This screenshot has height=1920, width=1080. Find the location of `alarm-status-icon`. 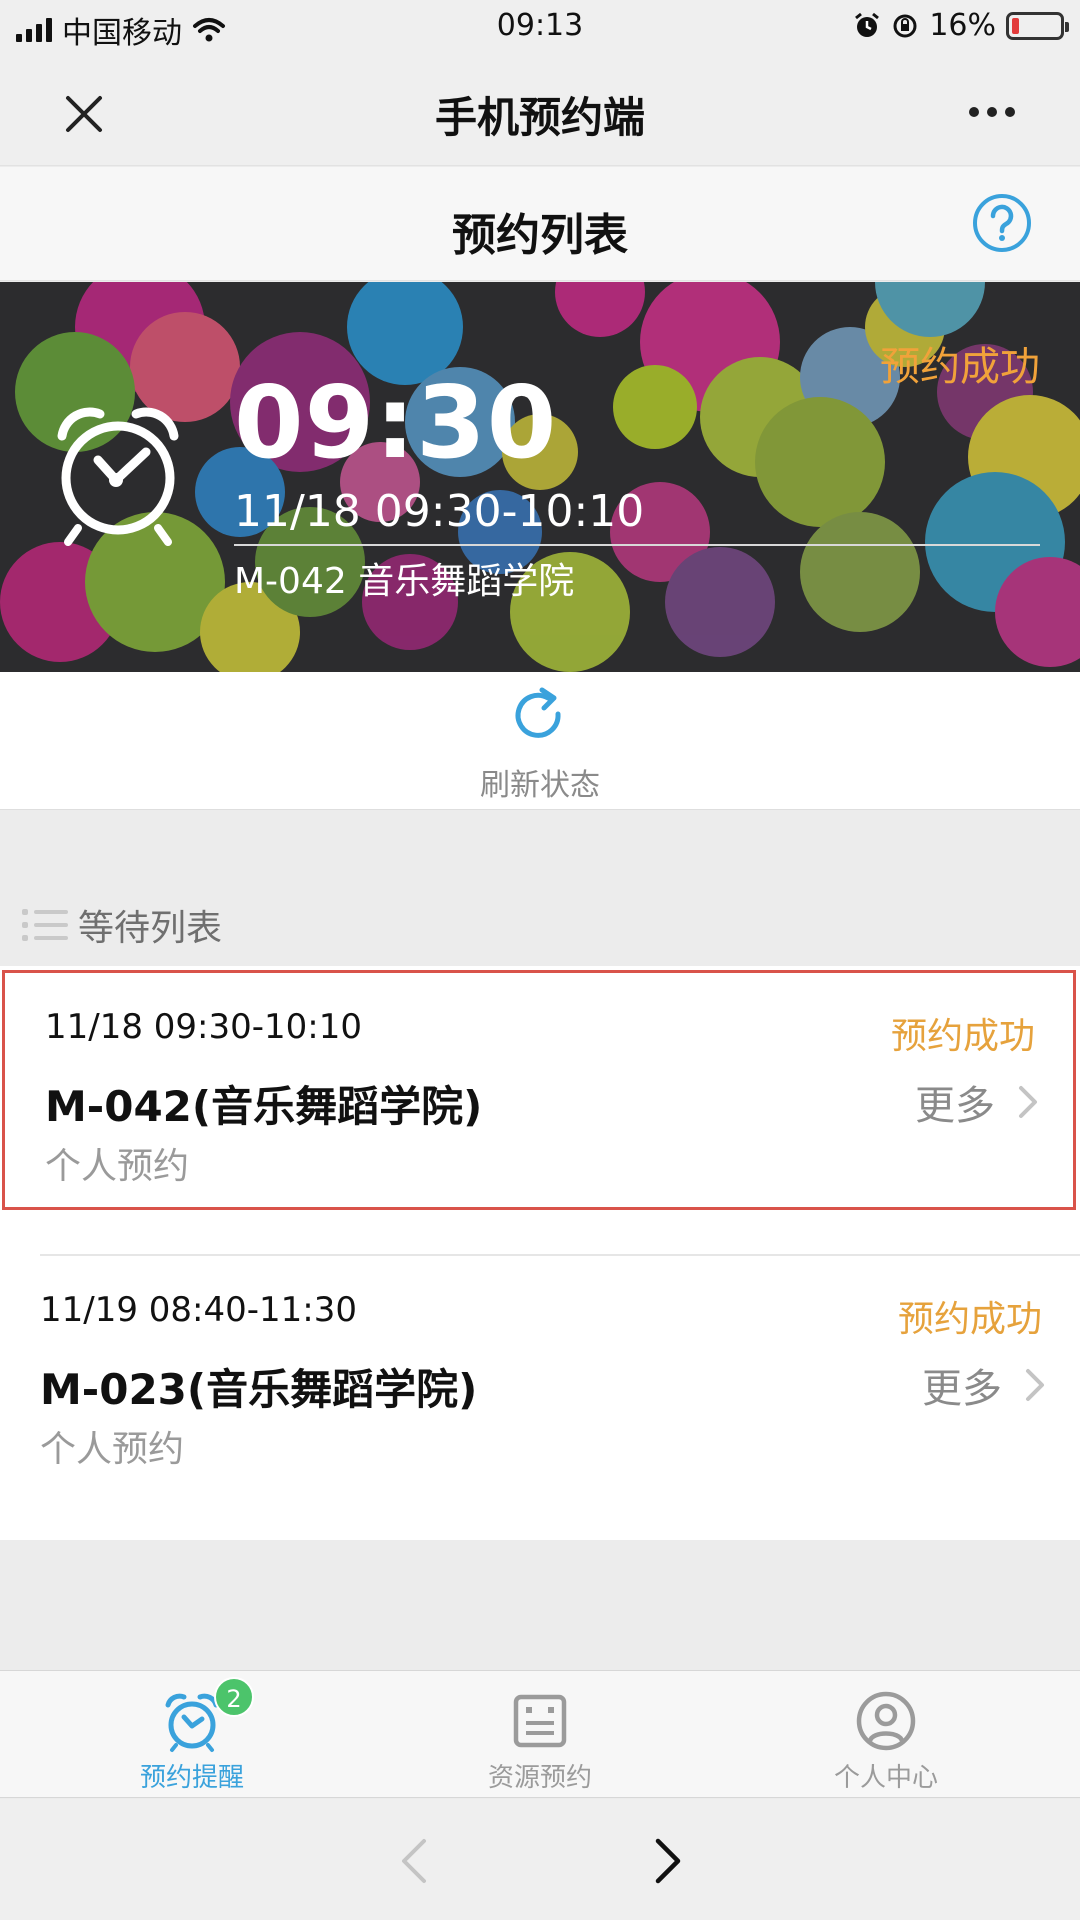

alarm-status-icon is located at coordinates (867, 24).